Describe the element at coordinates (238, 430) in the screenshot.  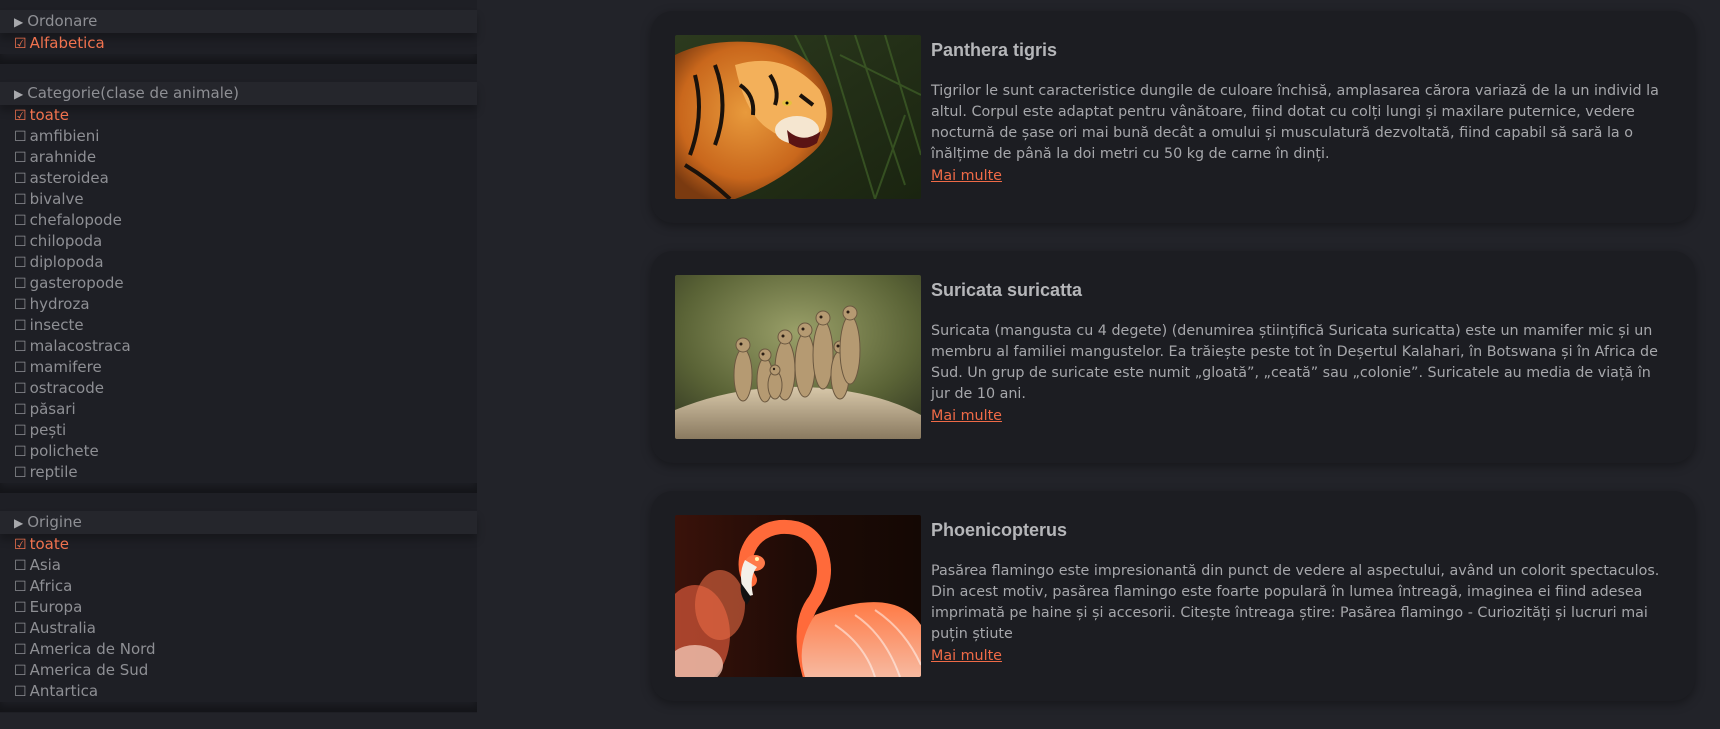
I see `category-option: ☐ pești` at that location.